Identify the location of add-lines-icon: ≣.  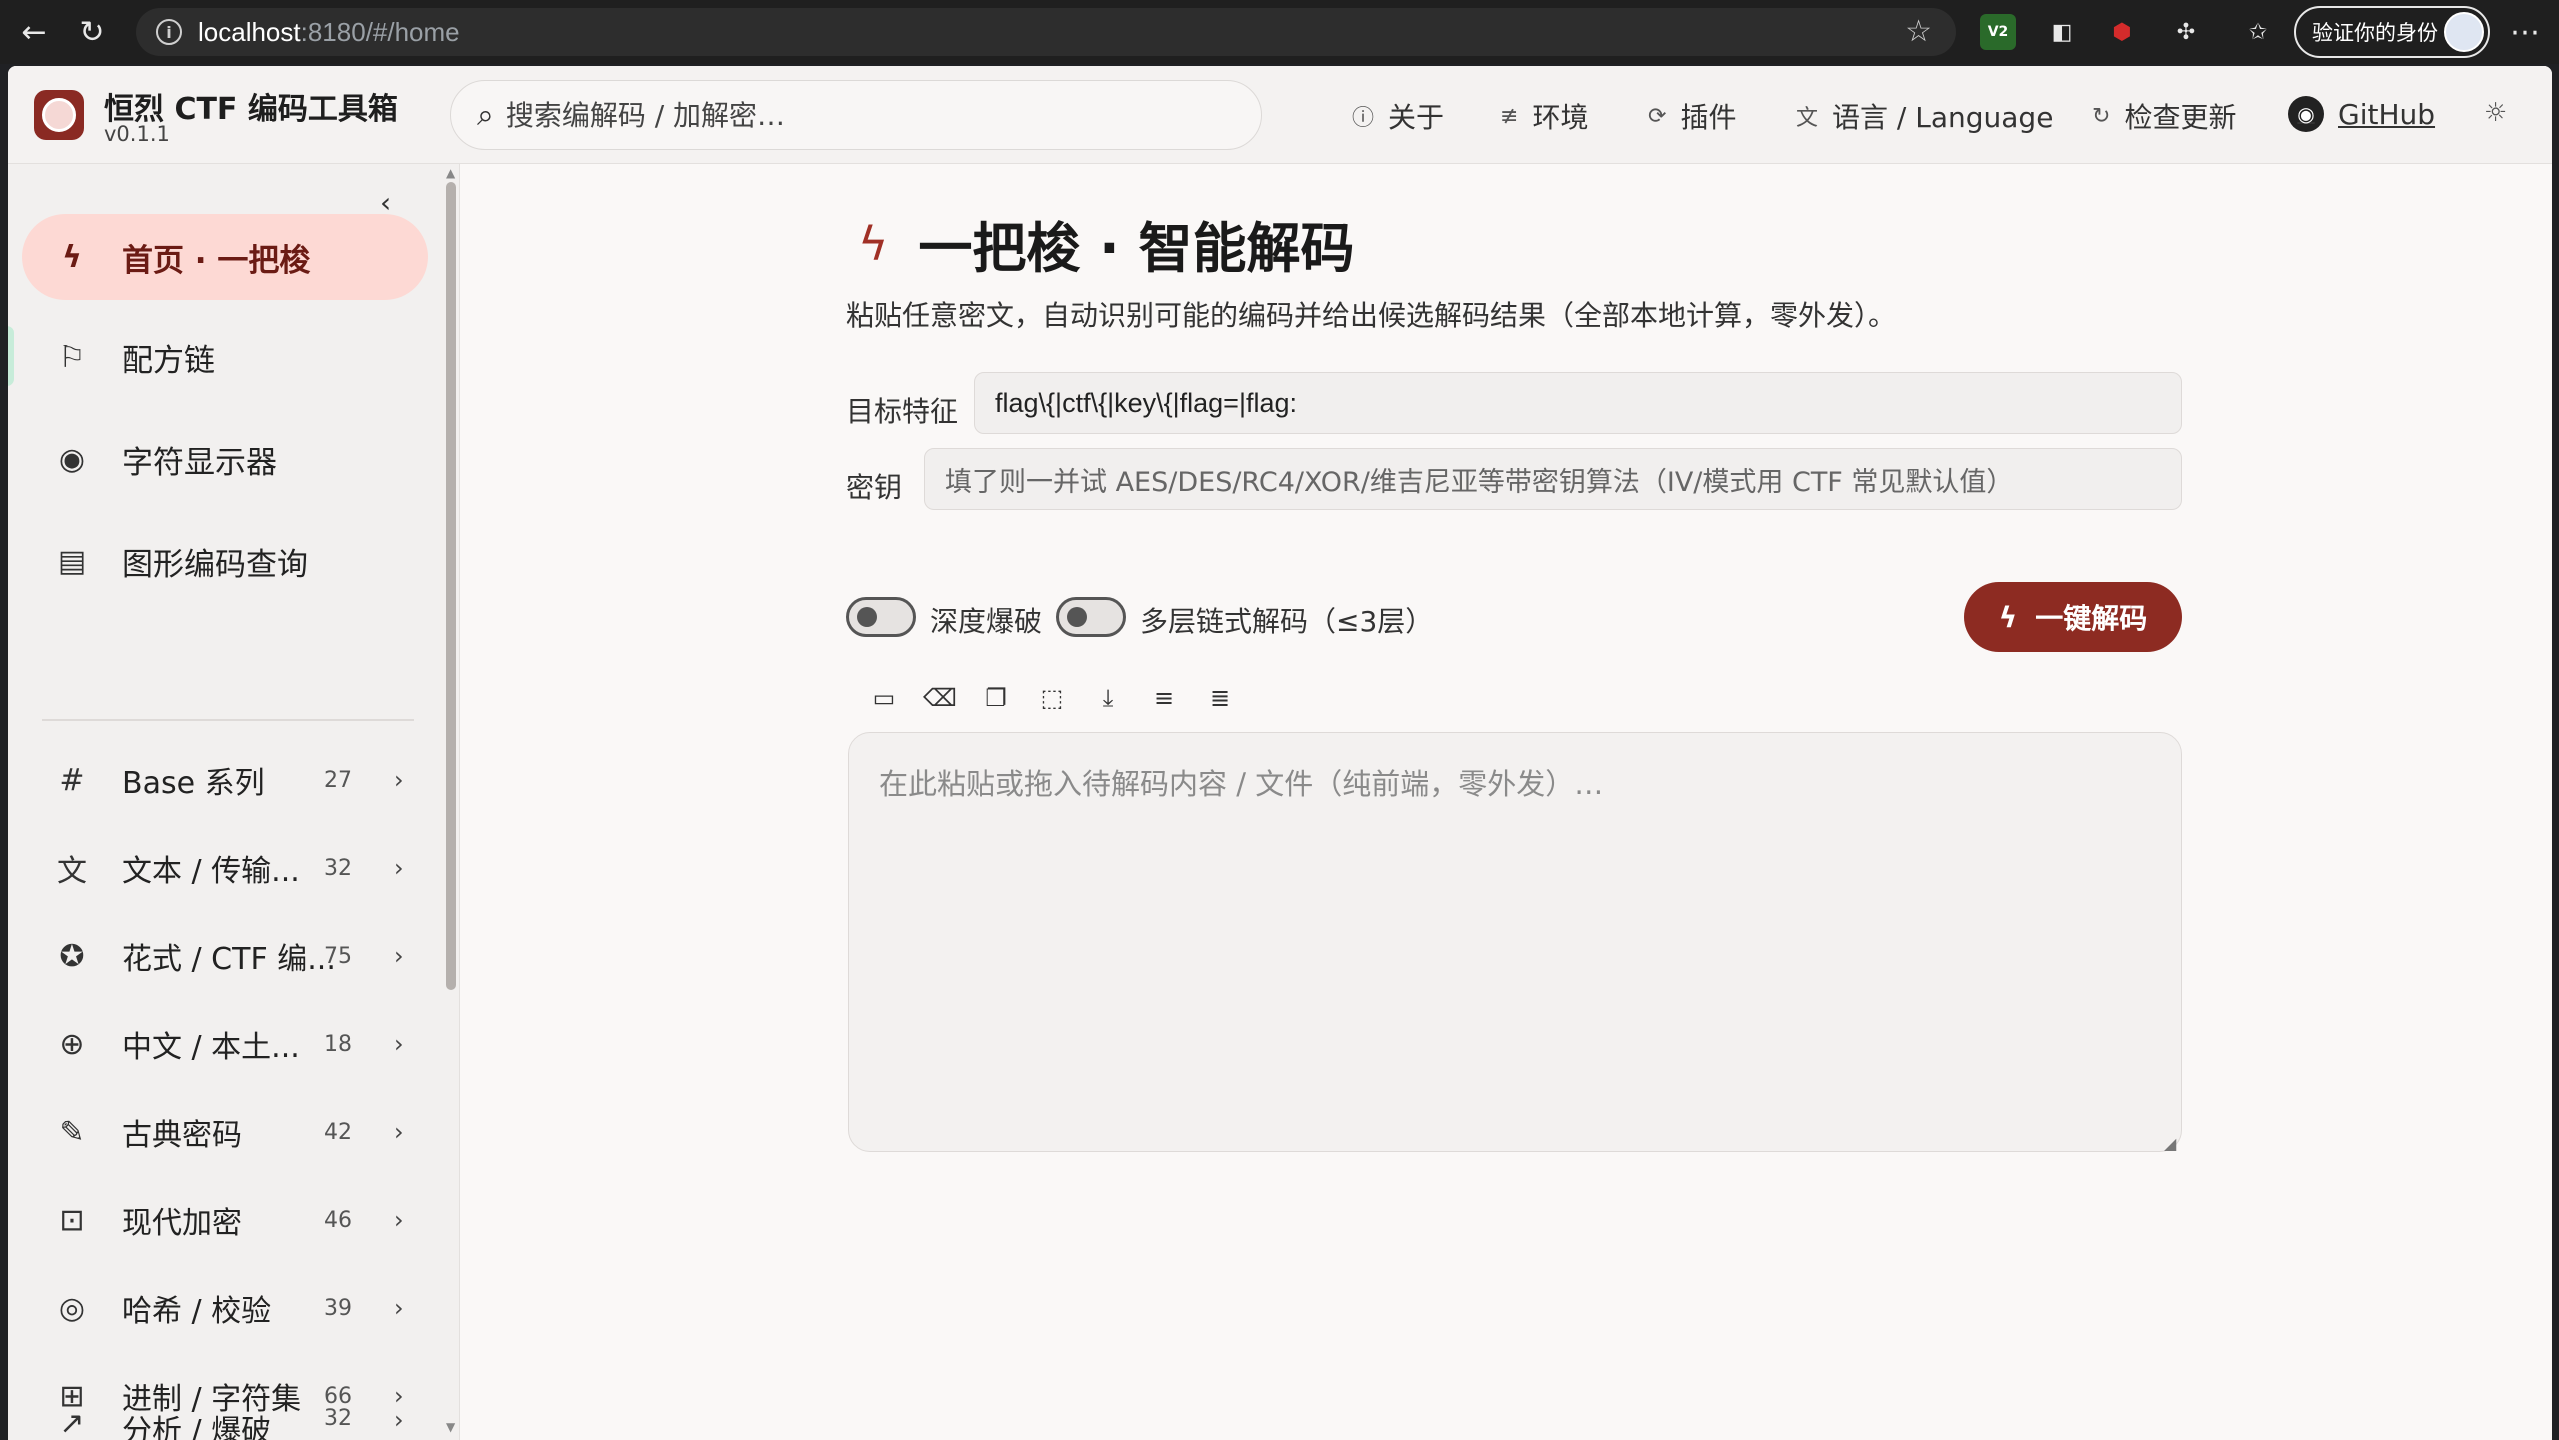
(1220, 698).